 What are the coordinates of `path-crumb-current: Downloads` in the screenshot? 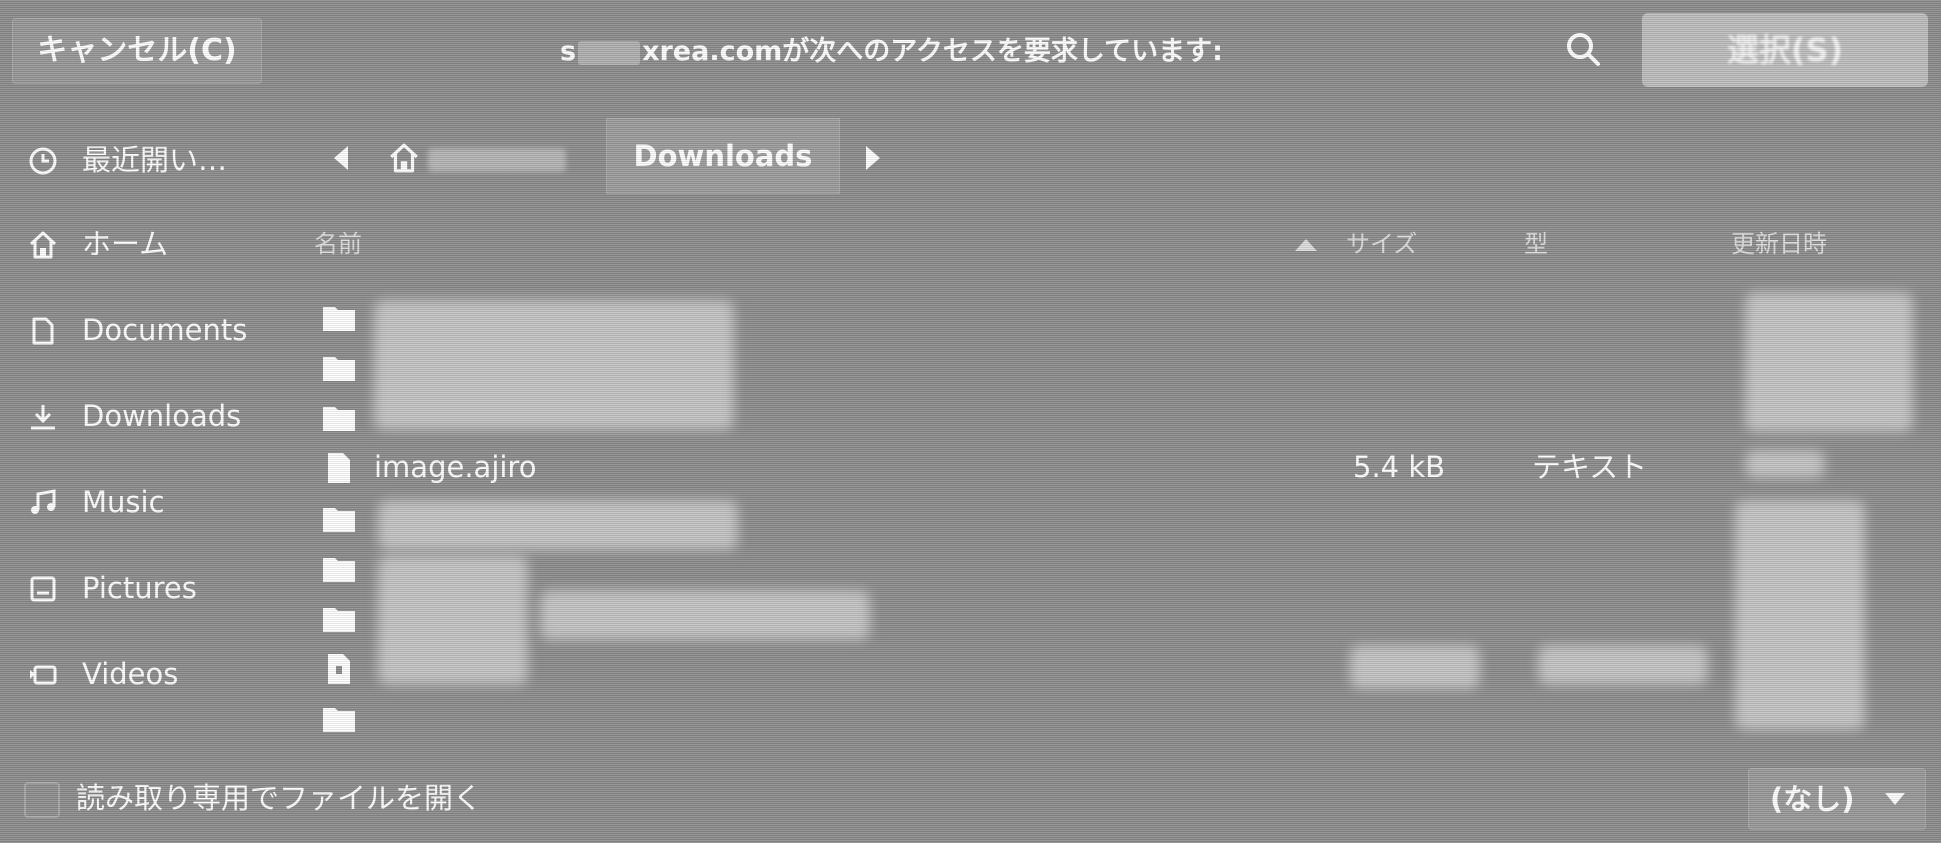 It's located at (723, 156).